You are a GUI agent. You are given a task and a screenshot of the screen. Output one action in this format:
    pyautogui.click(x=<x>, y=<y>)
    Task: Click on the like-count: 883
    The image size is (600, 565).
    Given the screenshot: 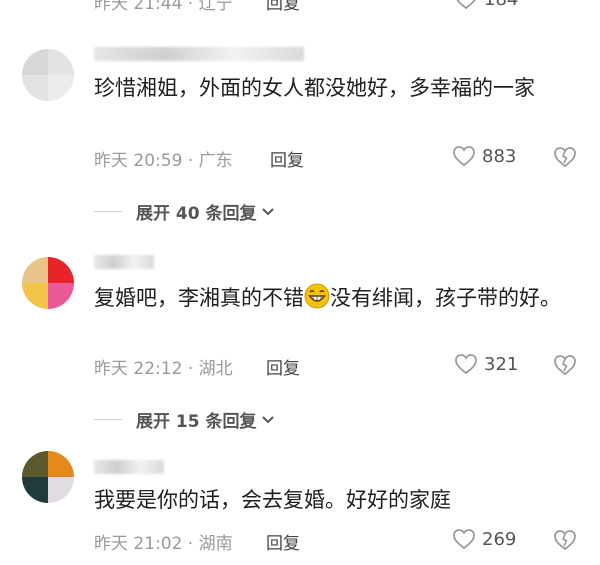 What is the action you would take?
    pyautogui.click(x=499, y=156)
    